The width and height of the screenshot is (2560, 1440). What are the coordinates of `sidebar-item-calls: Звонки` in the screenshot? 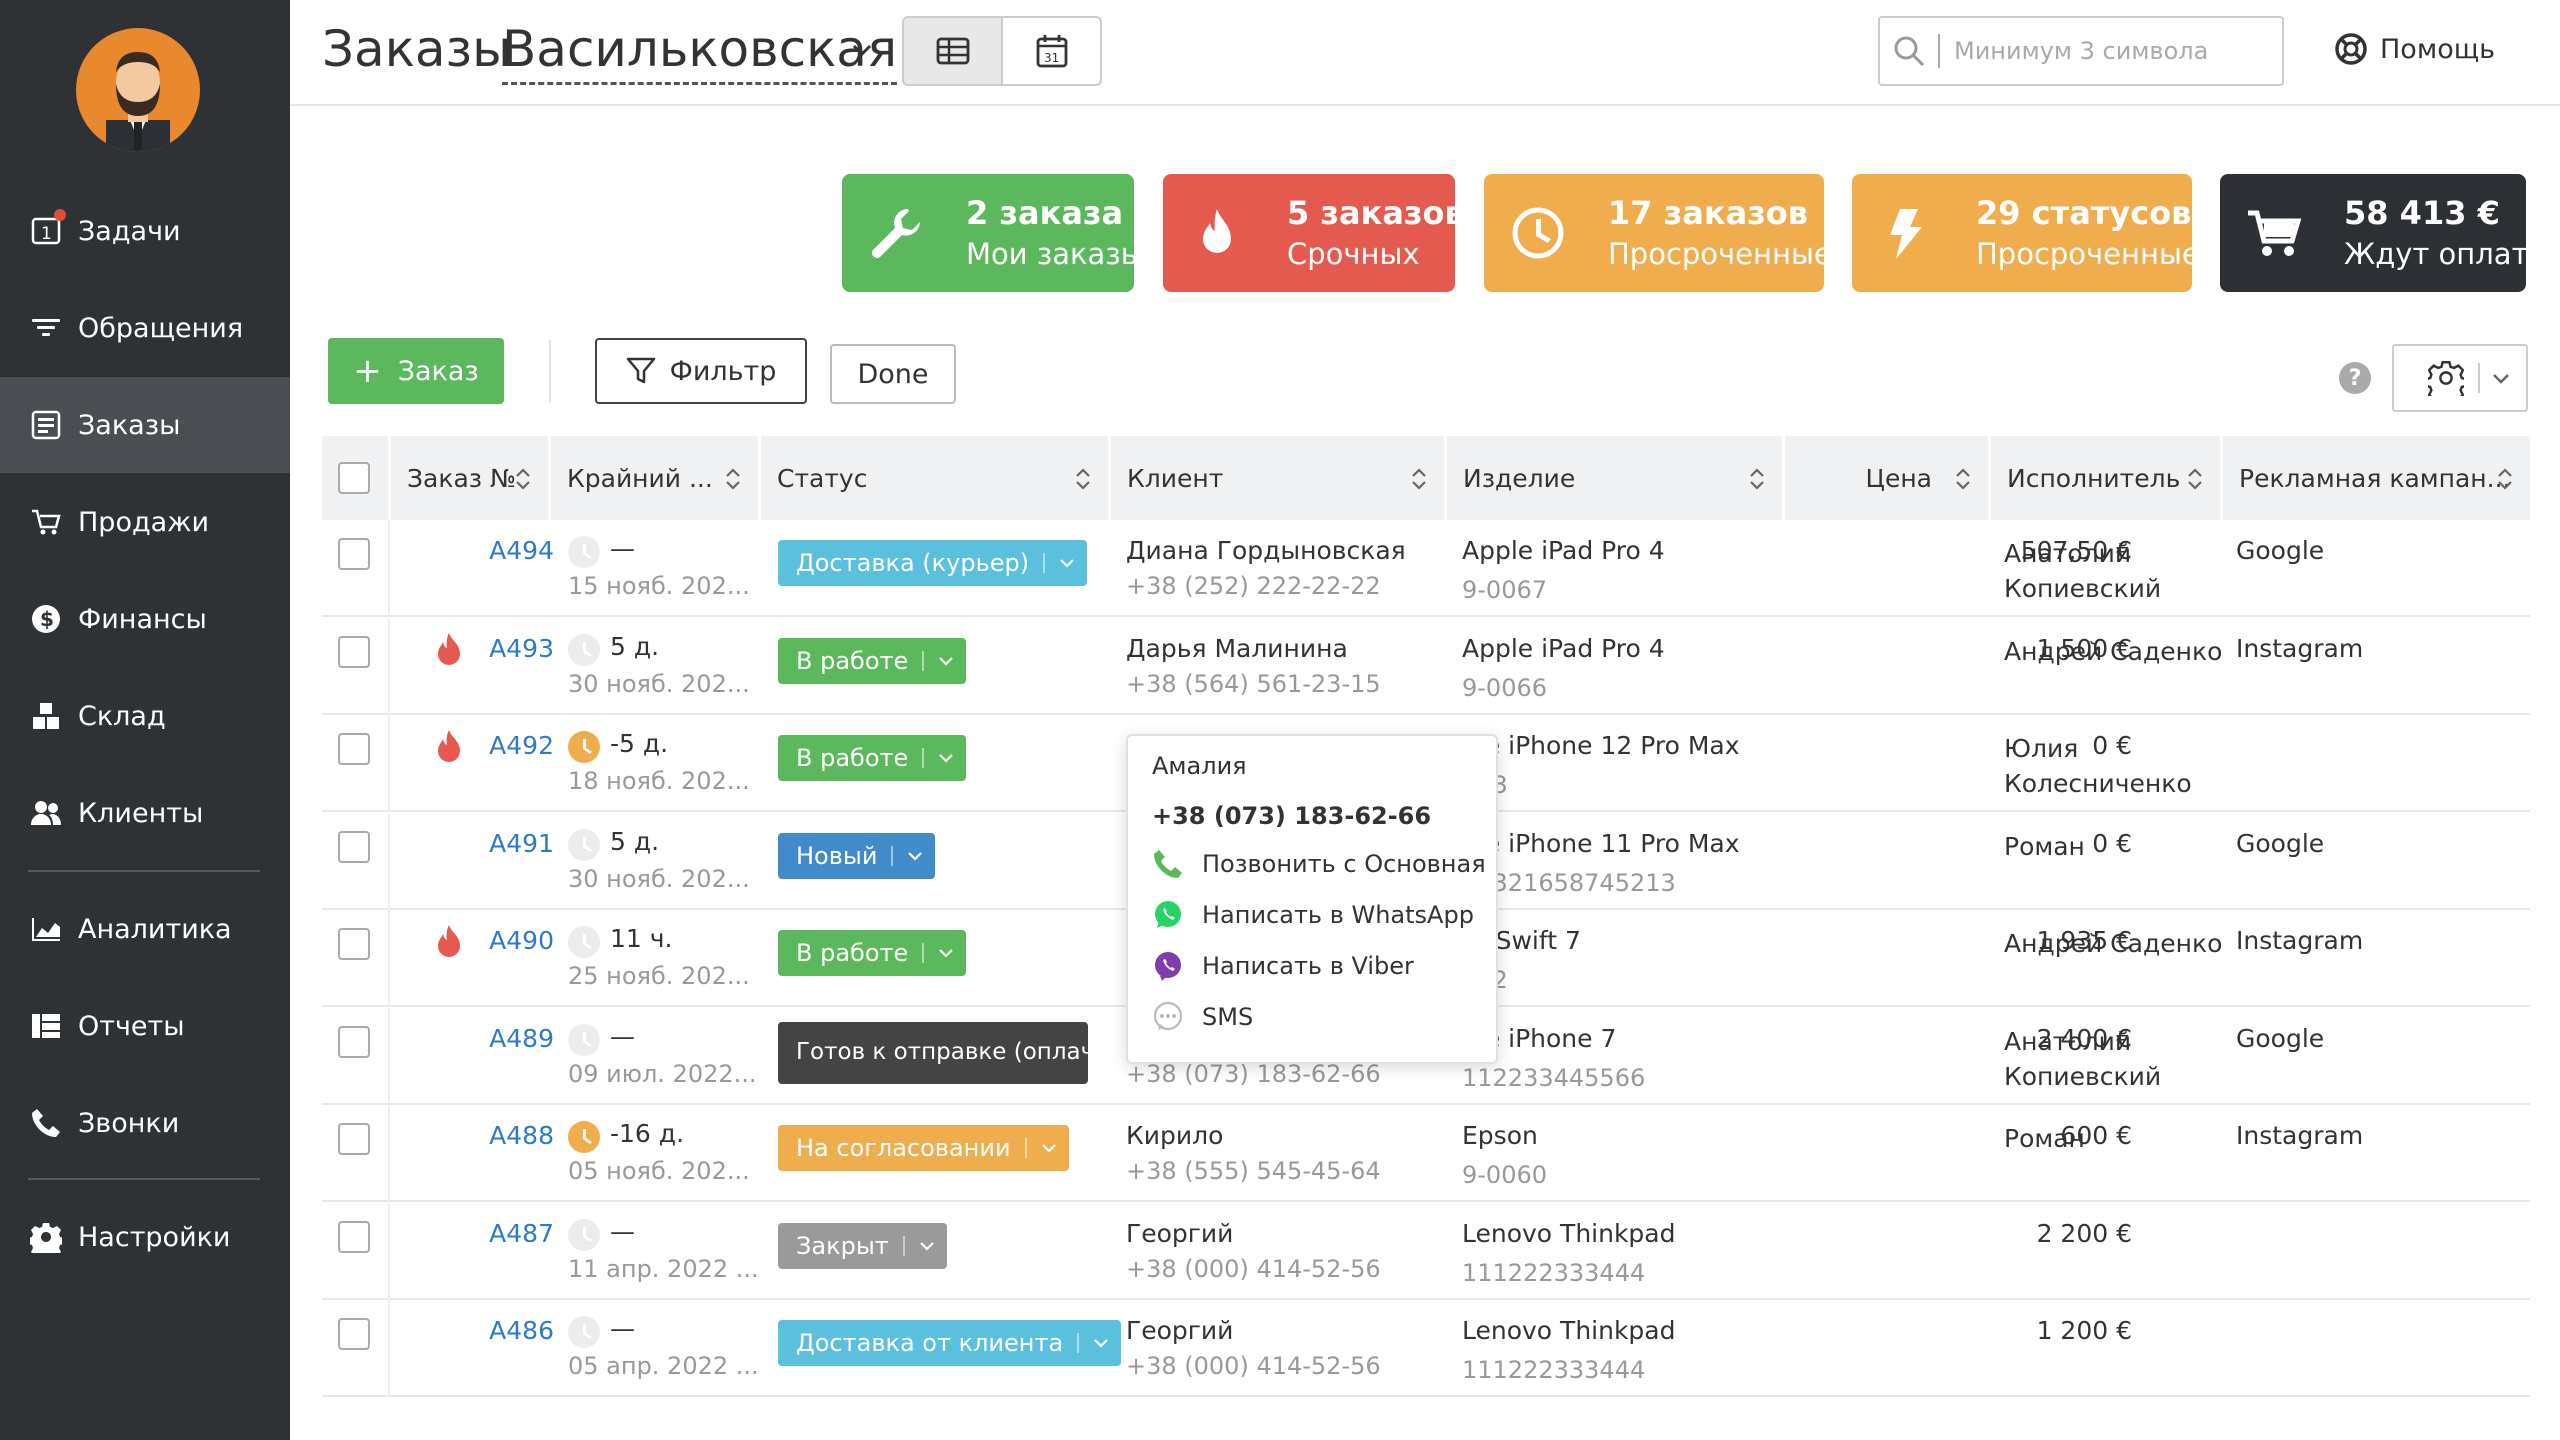 It's located at (145, 1123).